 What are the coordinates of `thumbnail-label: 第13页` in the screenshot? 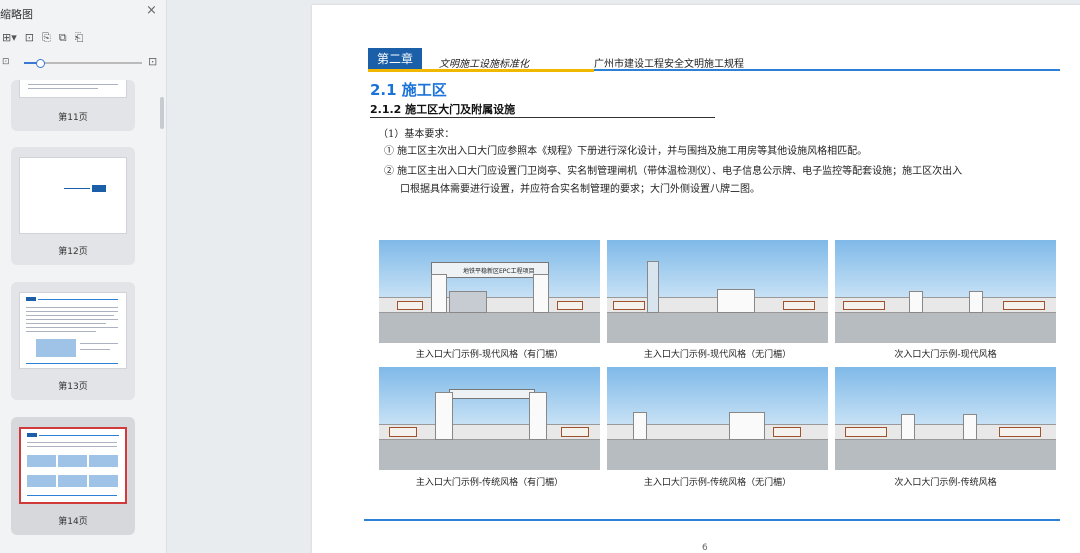 It's located at (73, 387).